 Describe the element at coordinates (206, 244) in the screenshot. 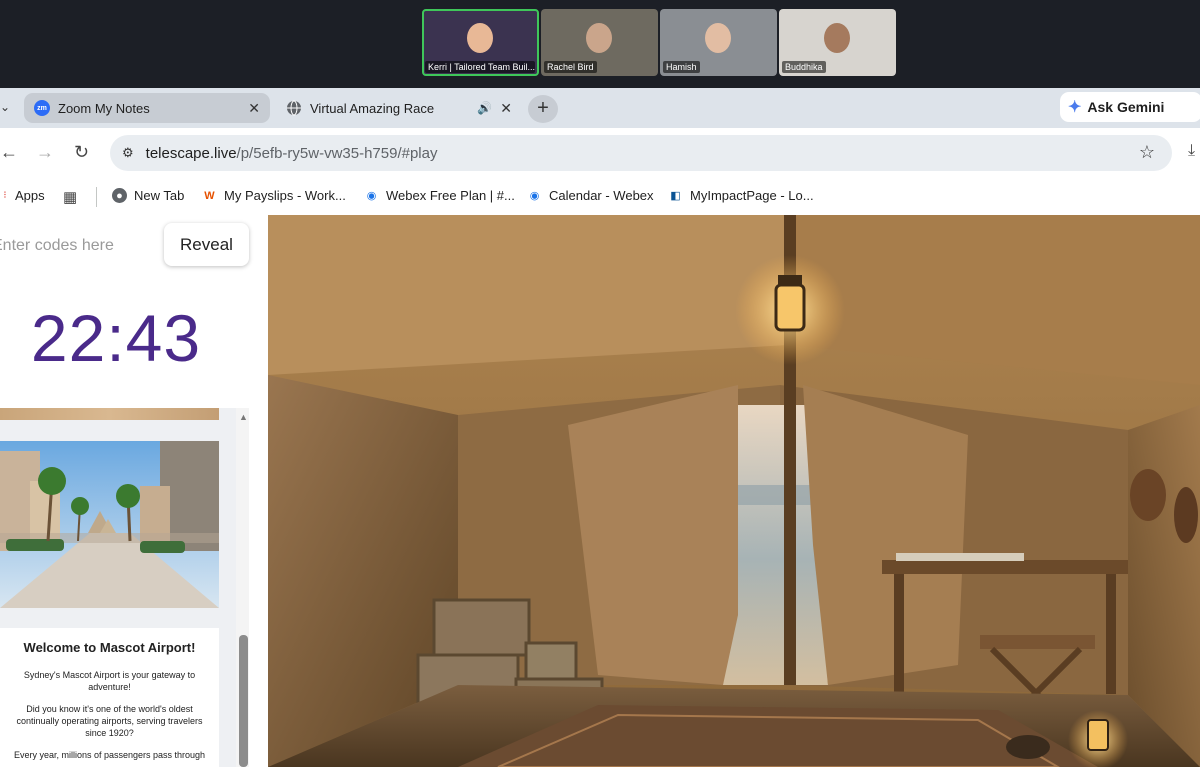

I see `reveal-button: Reveal` at that location.